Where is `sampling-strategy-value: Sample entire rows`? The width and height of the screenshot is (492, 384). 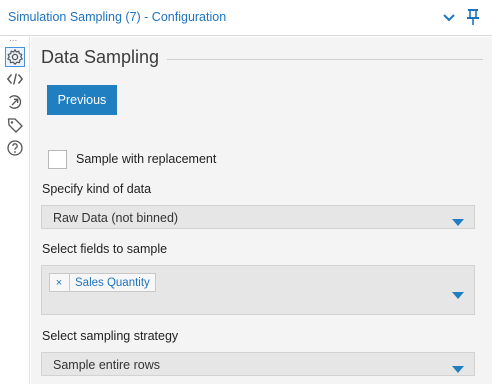 sampling-strategy-value: Sample entire rows is located at coordinates (106, 365).